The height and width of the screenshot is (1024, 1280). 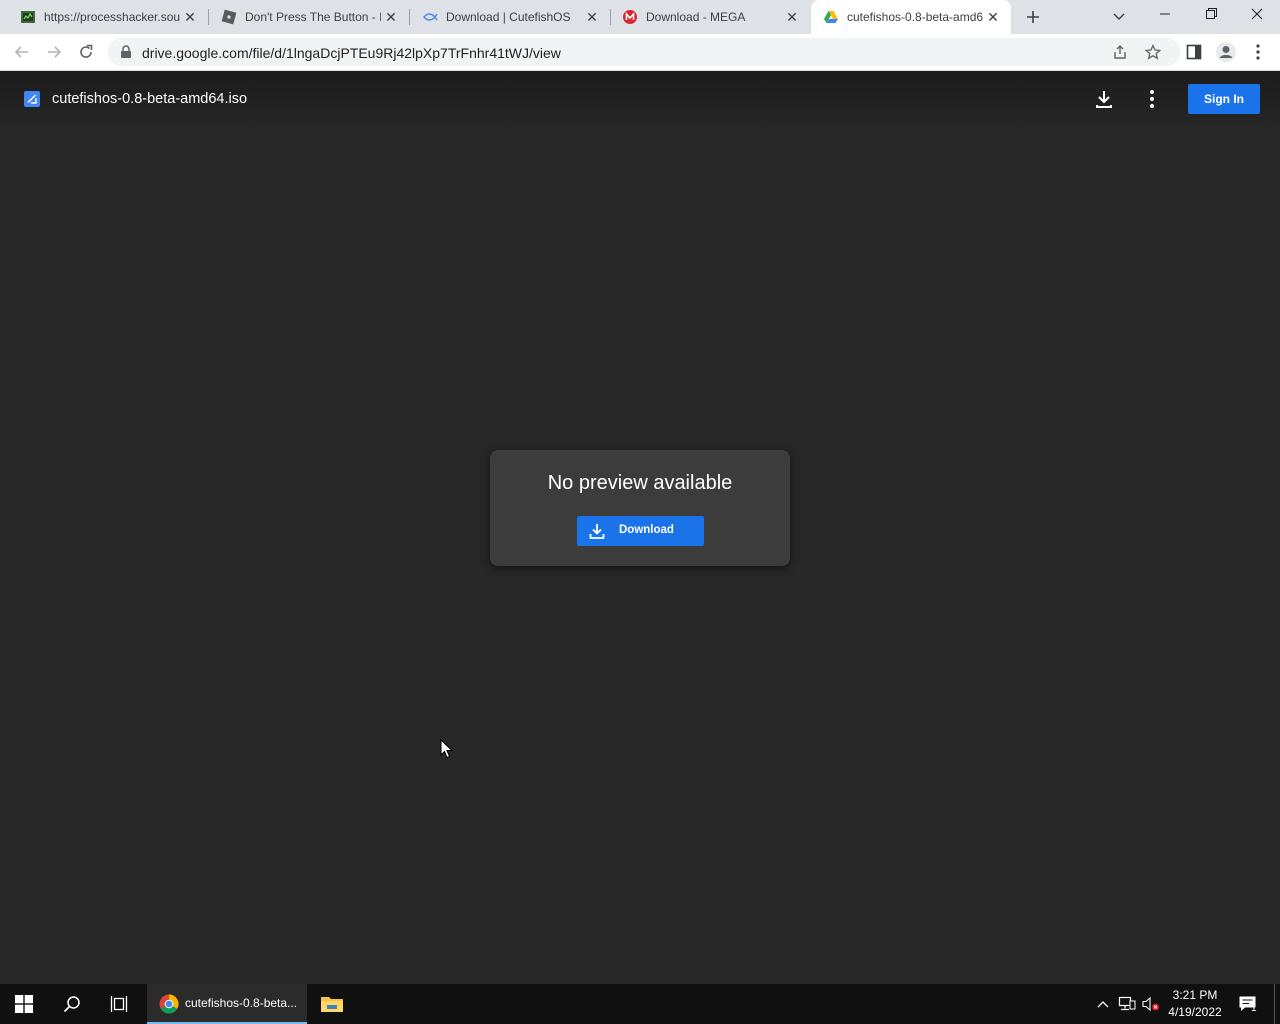 I want to click on taskbar-file-explorer, so click(x=332, y=1004).